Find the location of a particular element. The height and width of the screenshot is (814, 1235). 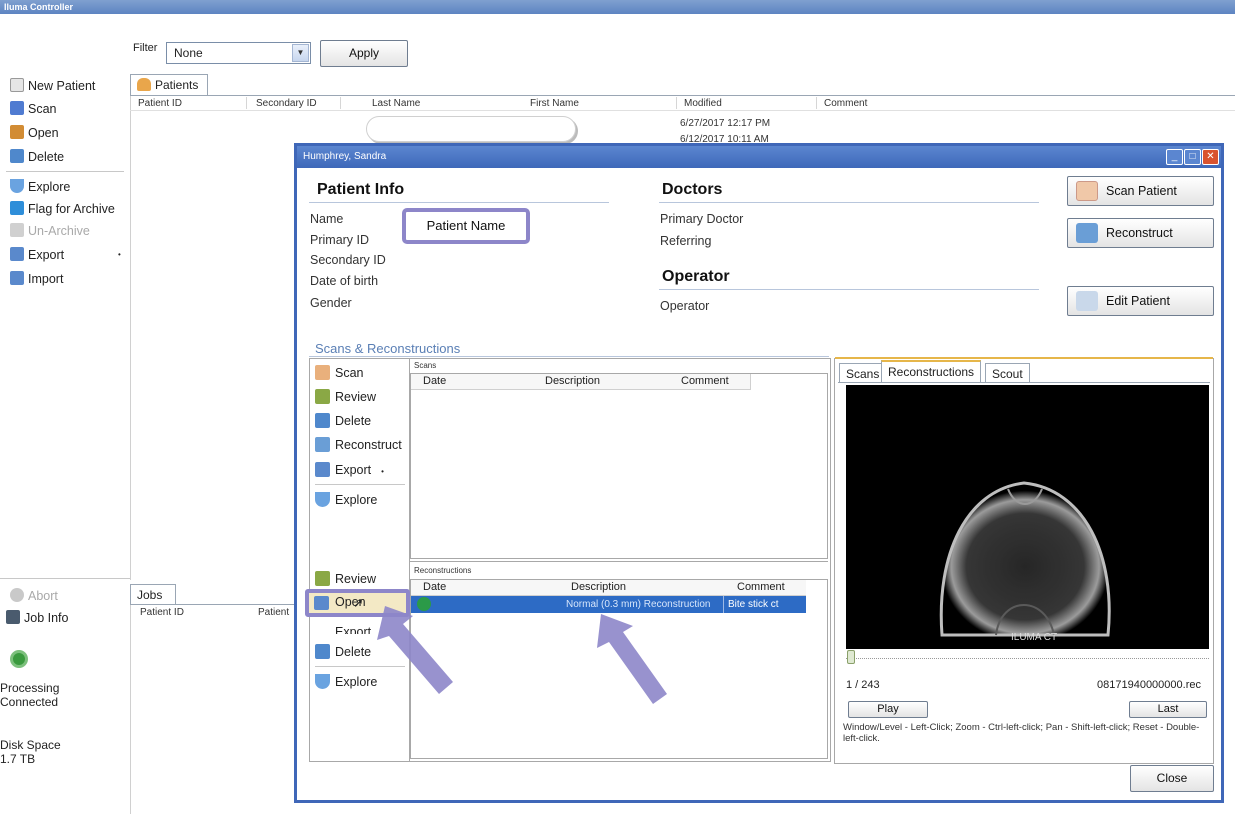

sidebar-item-export: Export • is located at coordinates (65, 255).